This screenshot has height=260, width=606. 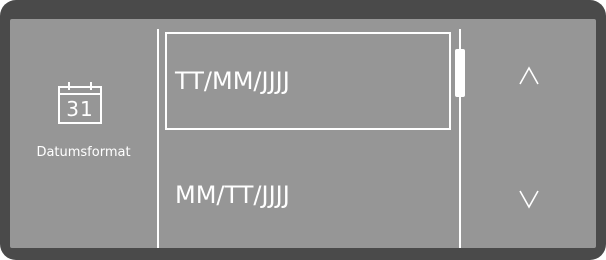 What do you see at coordinates (80, 109) in the screenshot?
I see `calendar-day-number: 31` at bounding box center [80, 109].